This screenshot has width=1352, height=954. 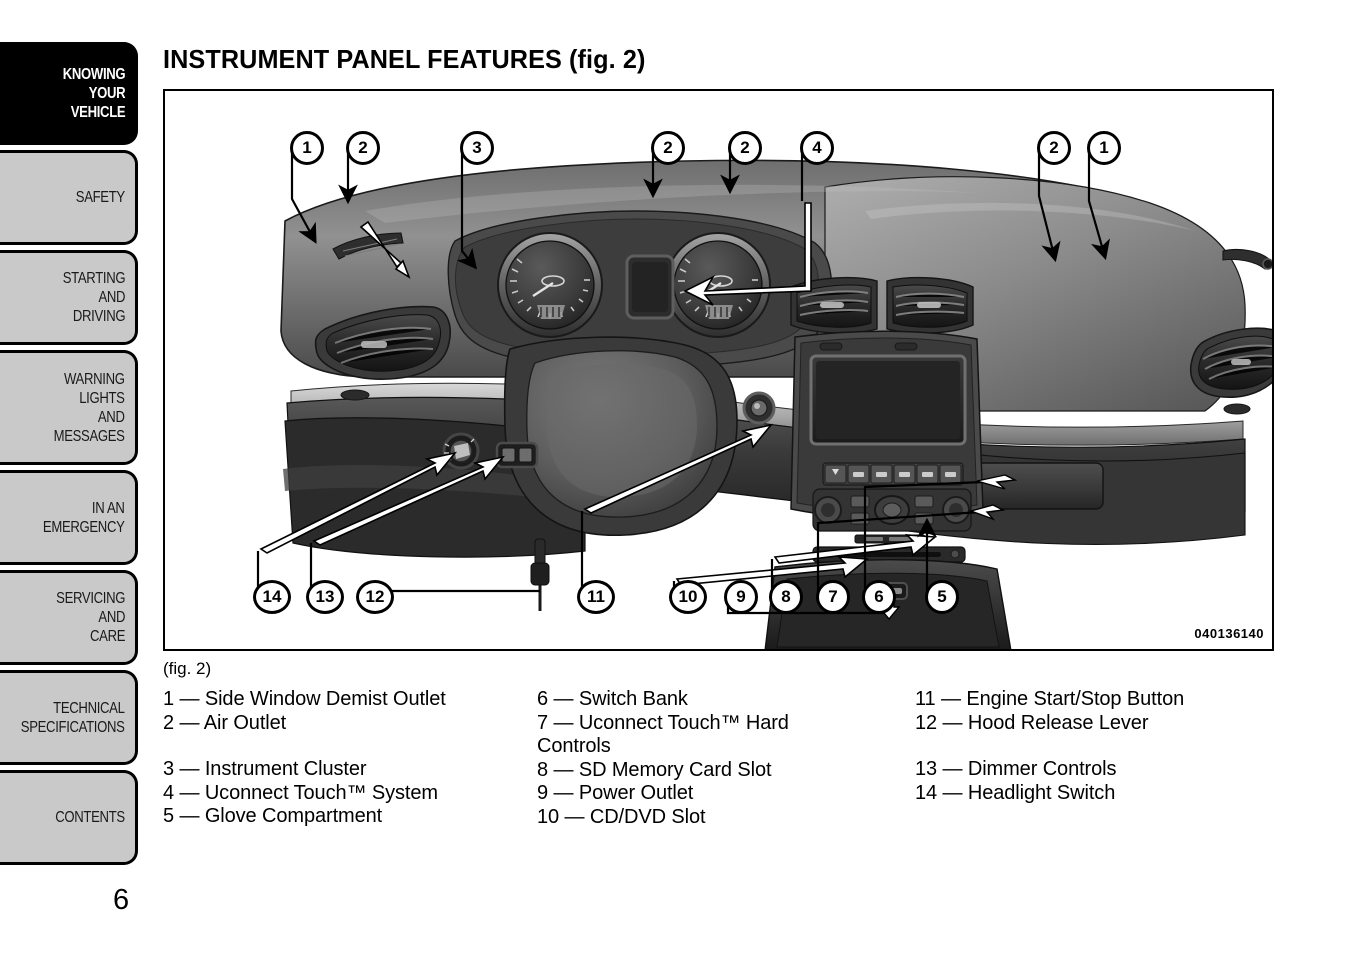 I want to click on legend-item: 9 — Power Outlet, so click(x=615, y=793).